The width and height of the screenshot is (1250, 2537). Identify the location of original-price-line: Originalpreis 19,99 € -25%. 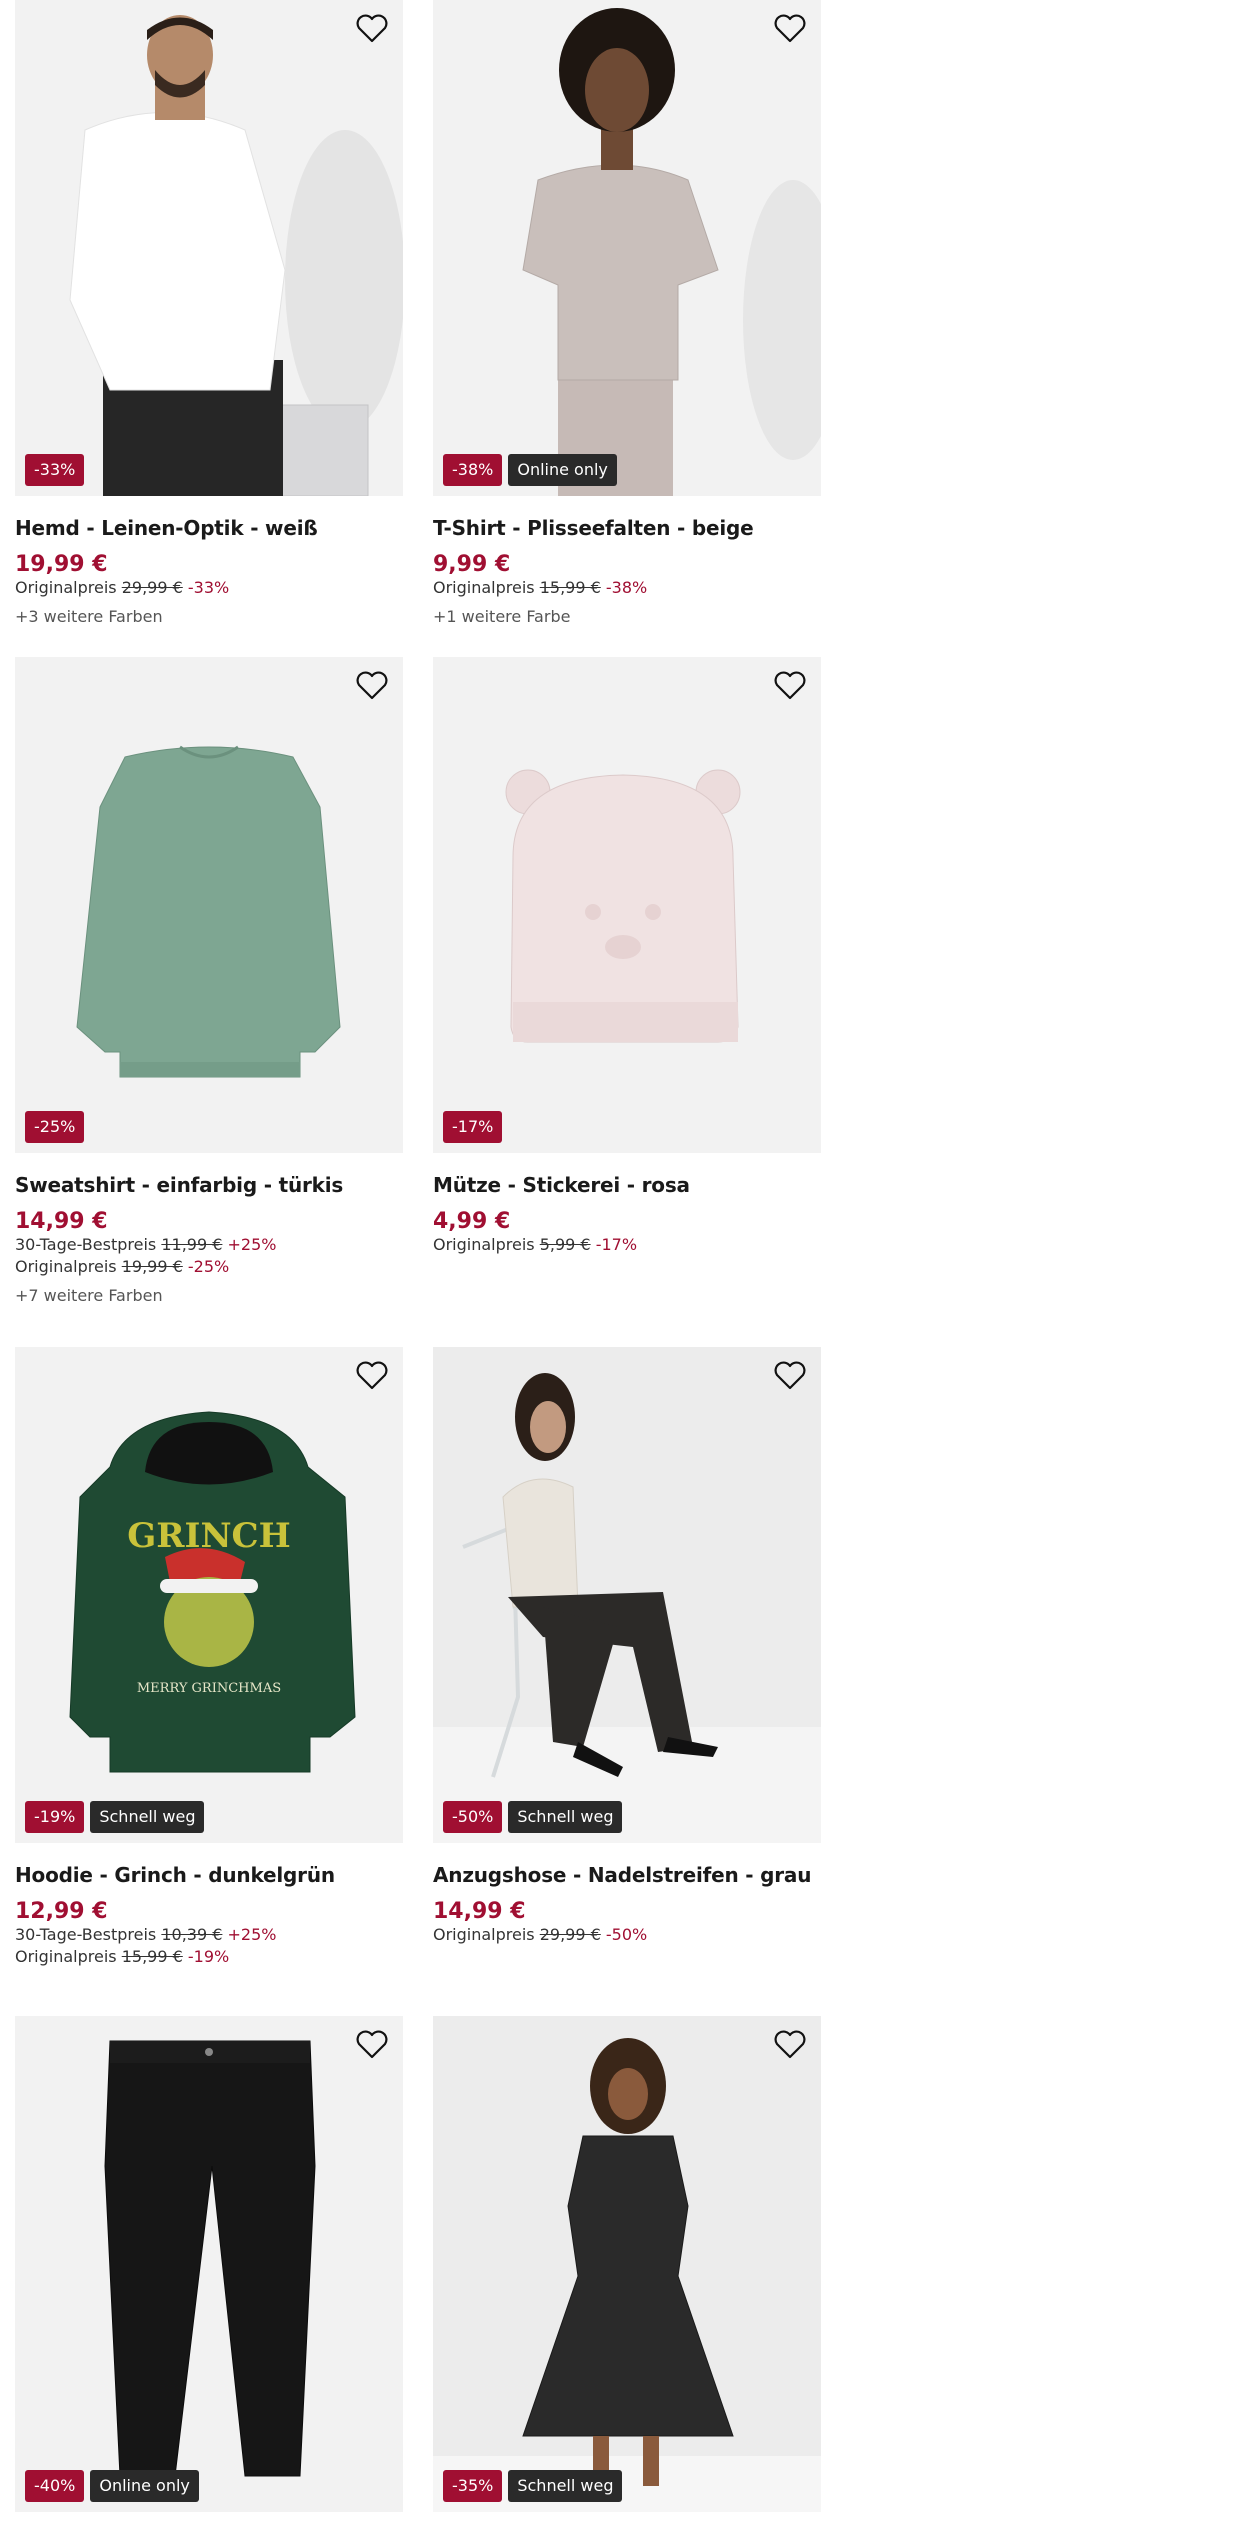
(209, 1267).